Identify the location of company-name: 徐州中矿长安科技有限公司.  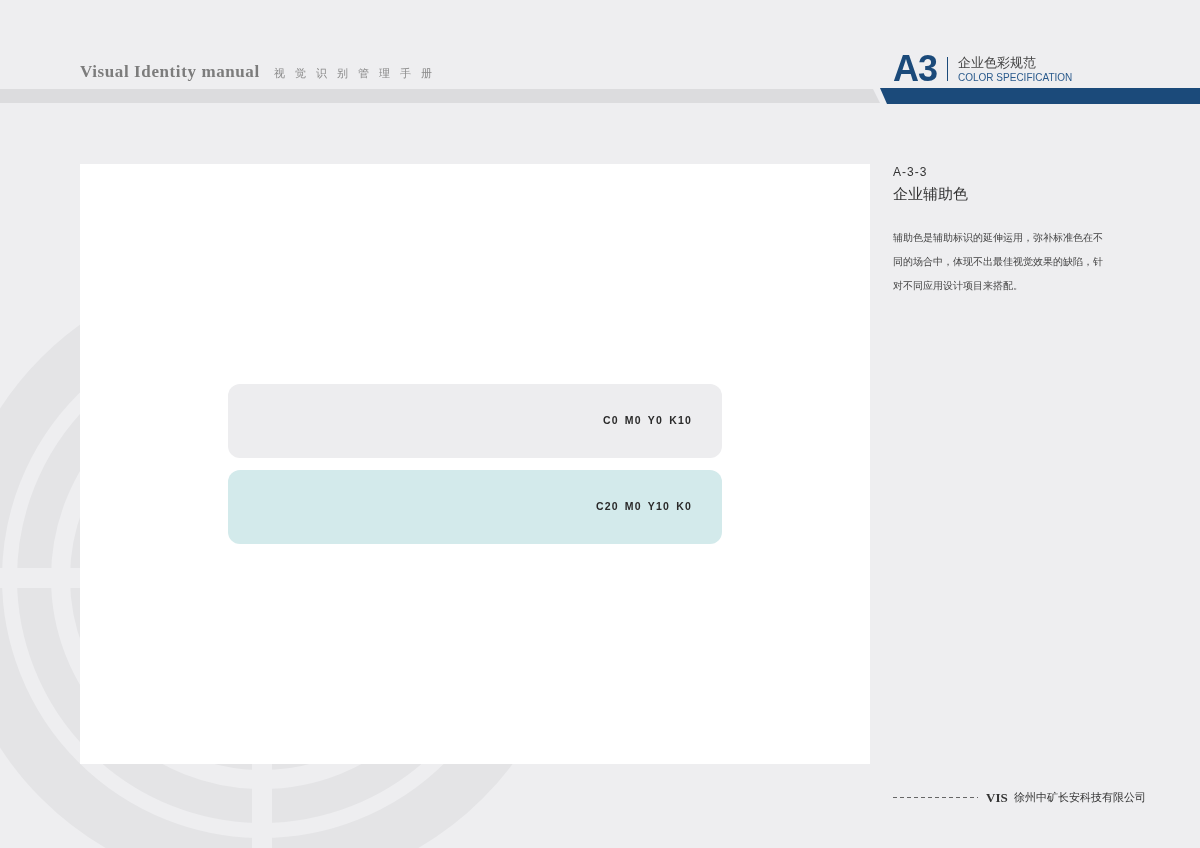
(1079, 797).